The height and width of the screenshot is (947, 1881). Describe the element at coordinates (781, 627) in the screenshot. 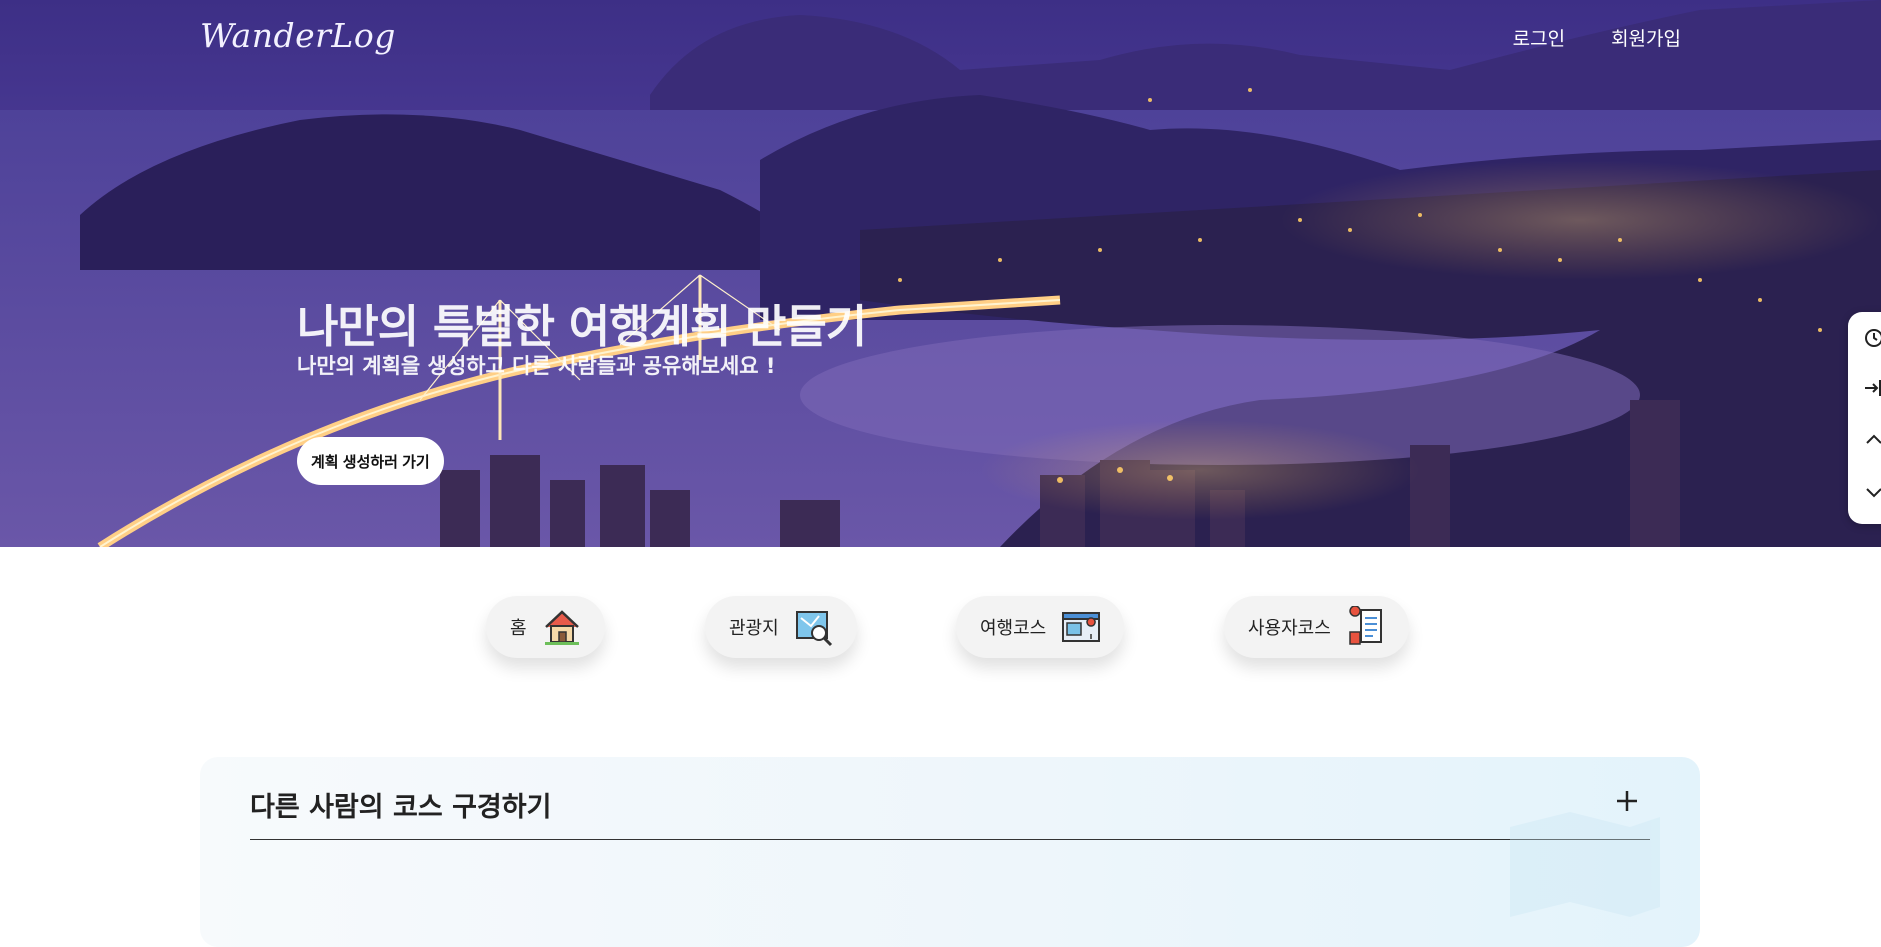

I see `category-attractions: 관광지` at that location.